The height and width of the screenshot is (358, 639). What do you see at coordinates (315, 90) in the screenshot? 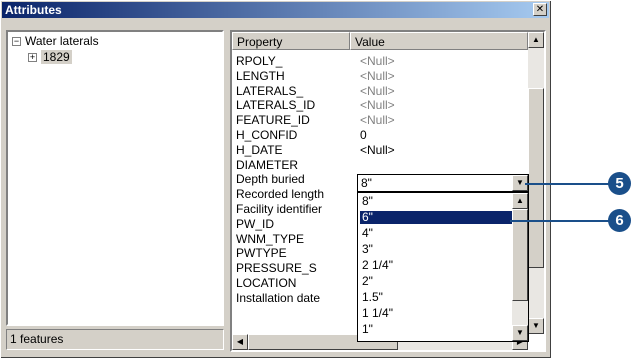
I see `table-row: LATERALS_ <Null>` at bounding box center [315, 90].